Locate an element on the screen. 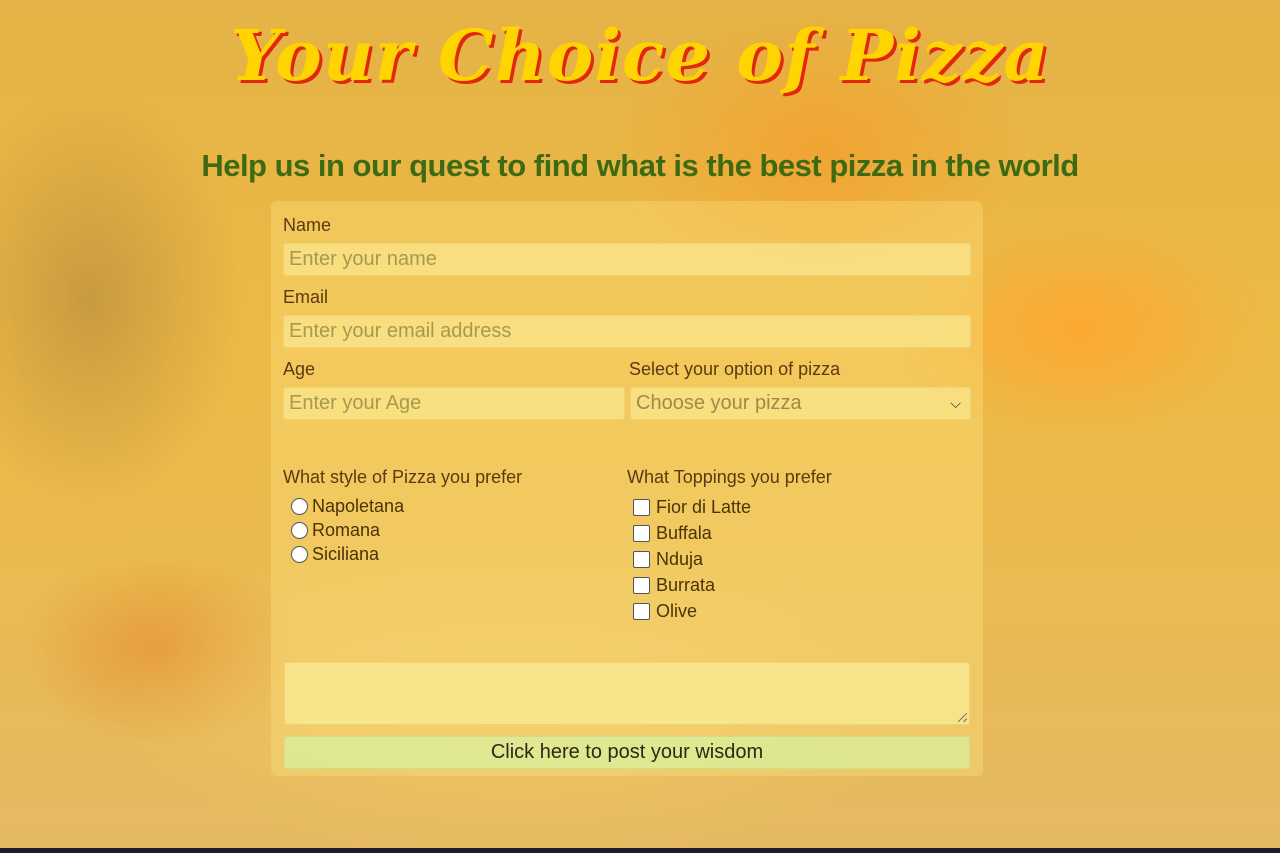 This screenshot has width=1280, height=853. toppings-label: What Toppings you prefer is located at coordinates (729, 477).